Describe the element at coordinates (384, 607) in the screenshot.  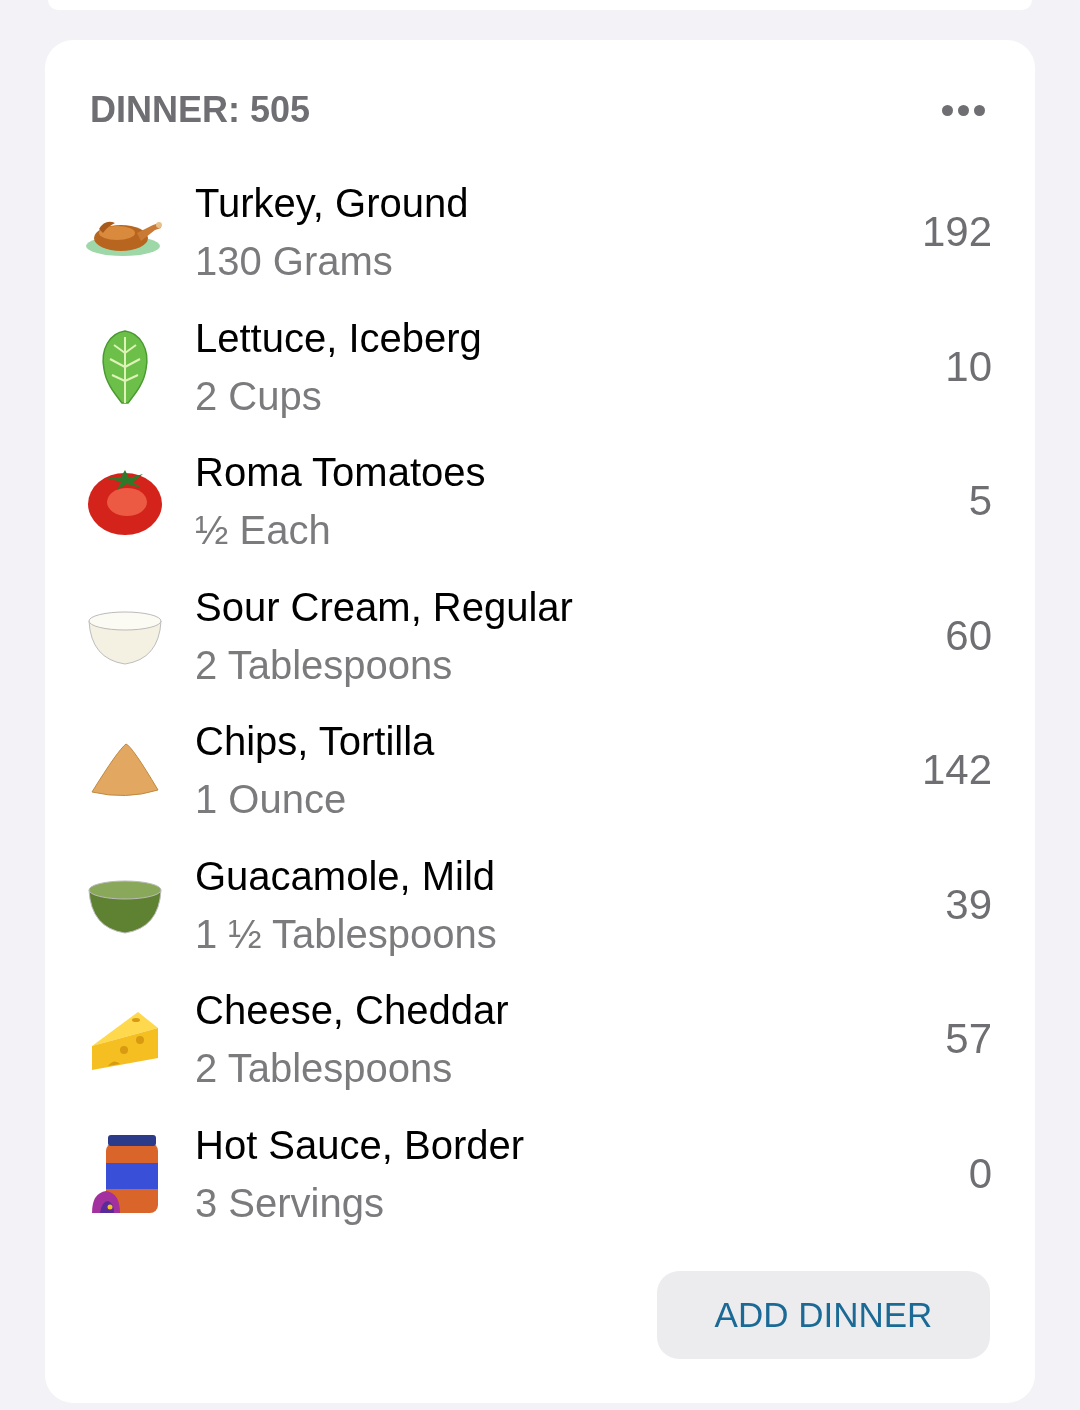
I see `food-name: Sour Cream, Regular` at that location.